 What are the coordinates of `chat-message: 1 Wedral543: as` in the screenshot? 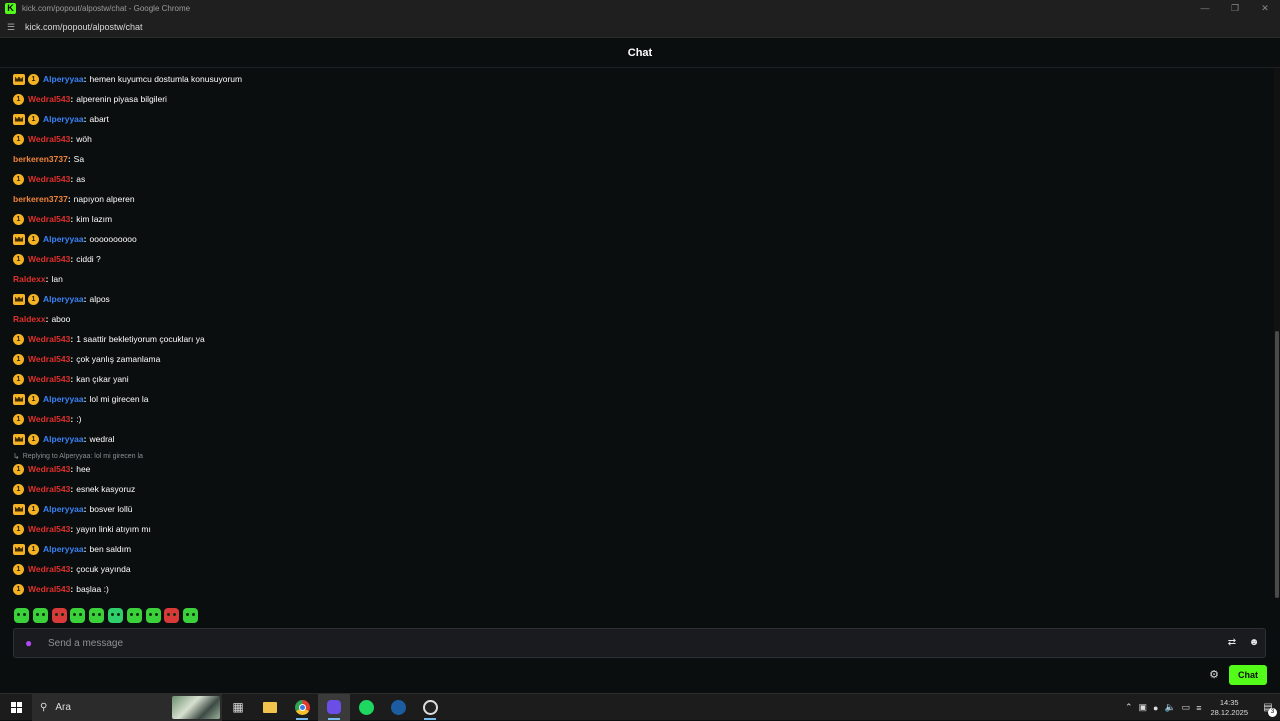 It's located at (49, 179).